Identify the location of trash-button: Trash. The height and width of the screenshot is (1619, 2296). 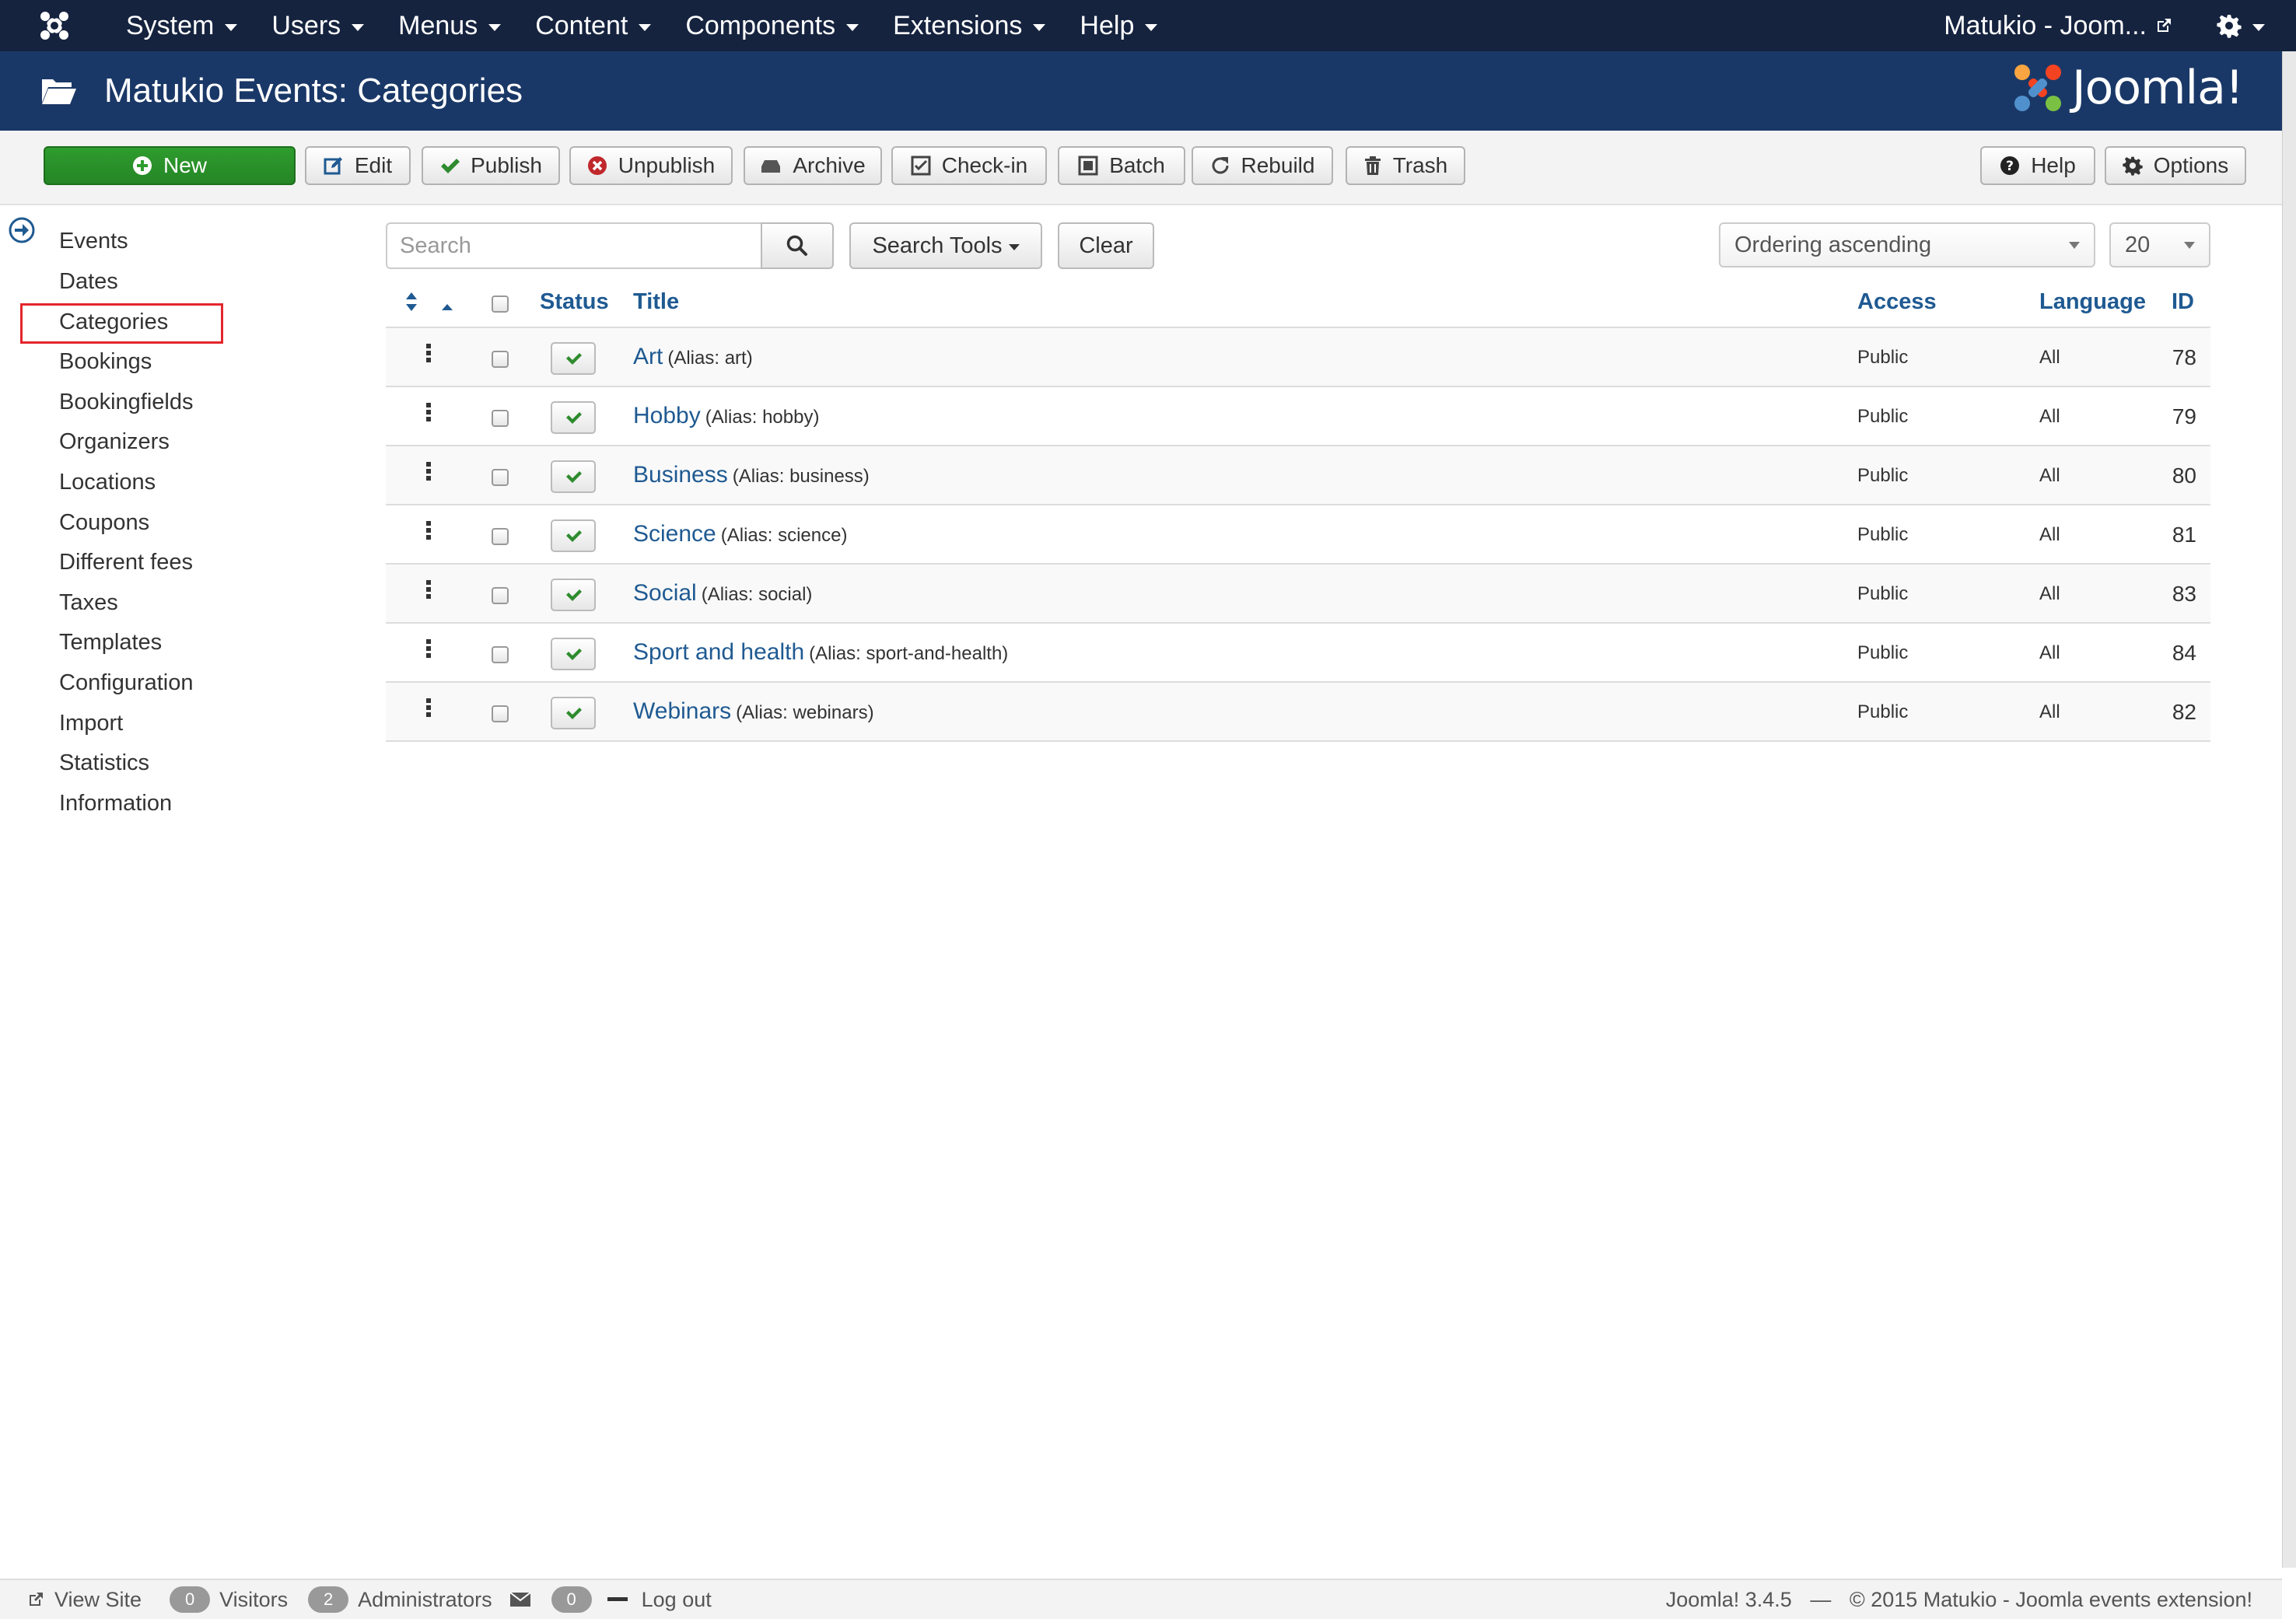
(1405, 165).